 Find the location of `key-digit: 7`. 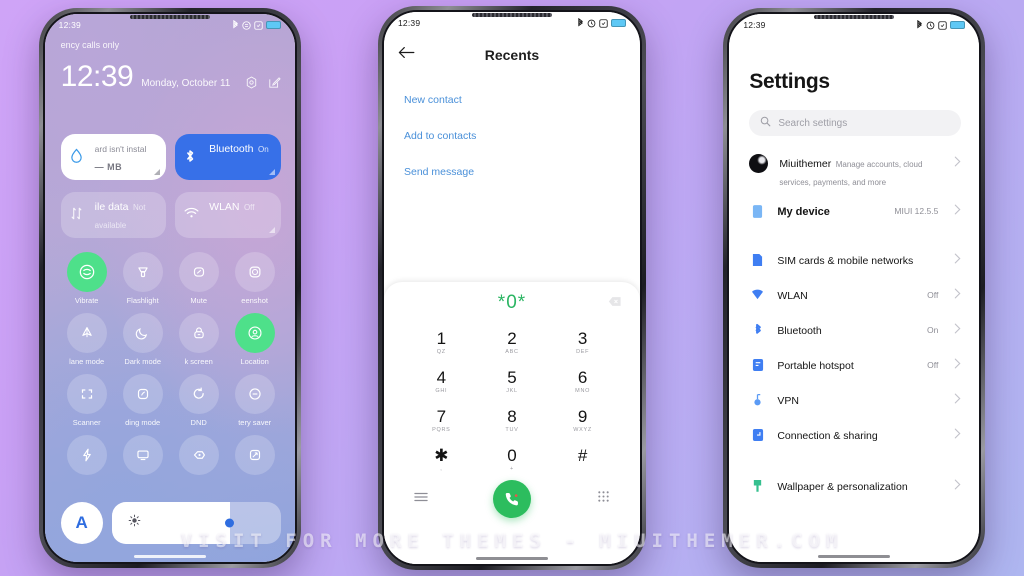

key-digit: 7 is located at coordinates (441, 416).